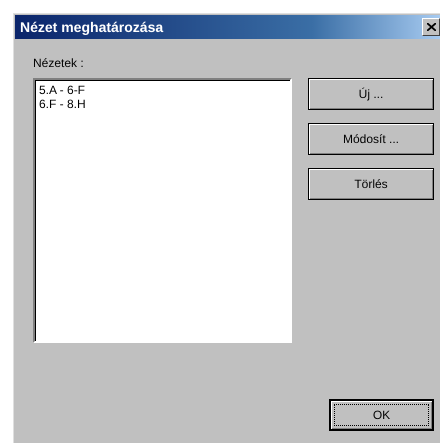 This screenshot has height=443, width=440. I want to click on dialog-button: Törlés, so click(371, 184).